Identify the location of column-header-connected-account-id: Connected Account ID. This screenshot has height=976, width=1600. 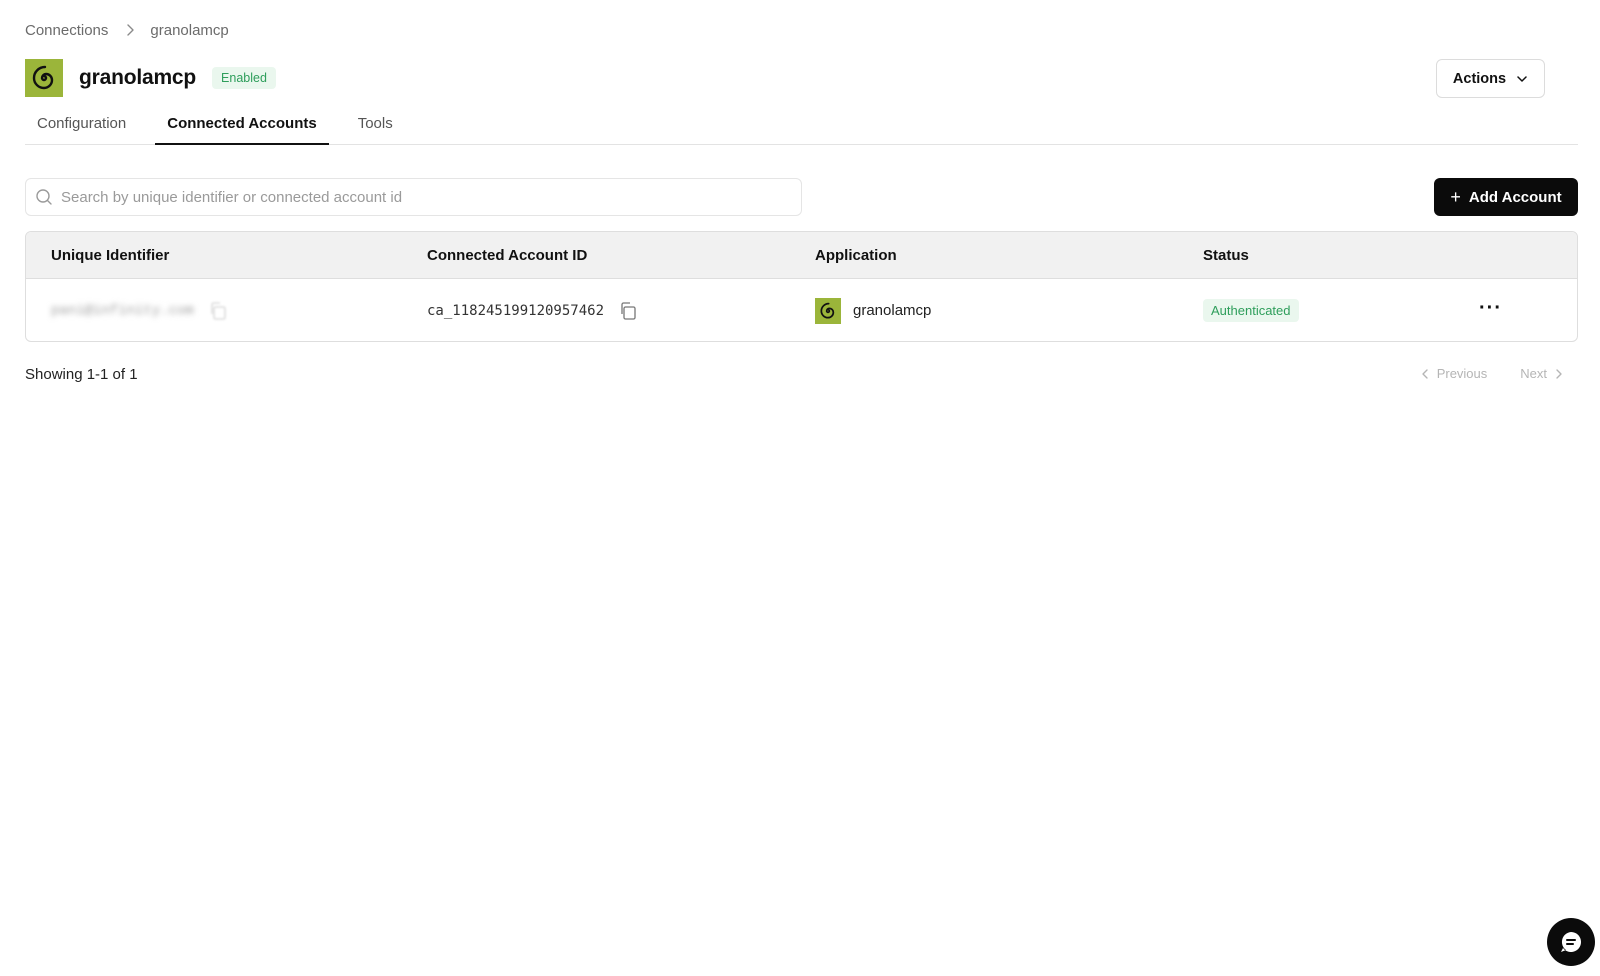
(507, 255).